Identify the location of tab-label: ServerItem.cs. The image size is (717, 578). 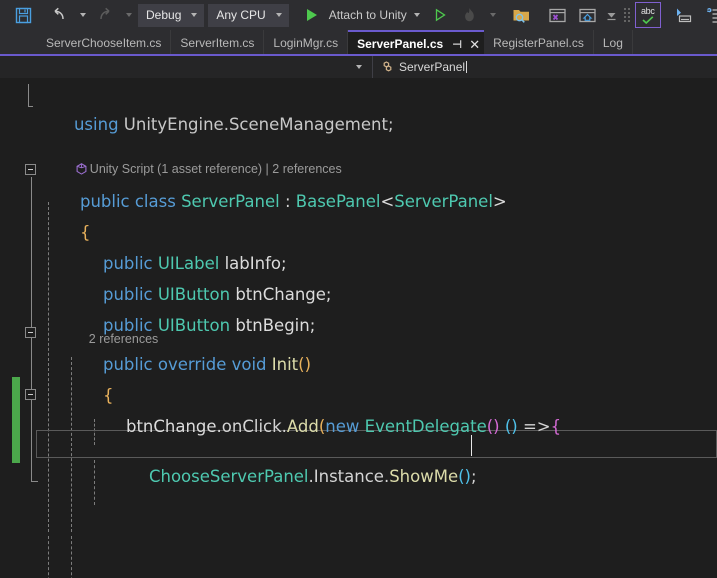
(217, 43).